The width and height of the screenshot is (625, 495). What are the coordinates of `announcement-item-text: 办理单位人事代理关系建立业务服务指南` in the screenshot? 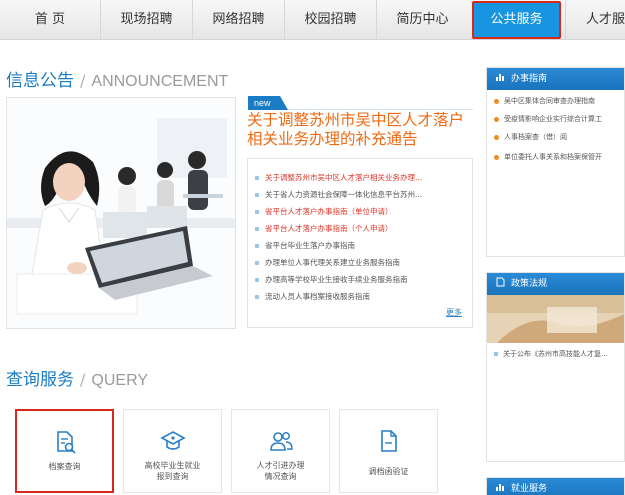 It's located at (332, 262).